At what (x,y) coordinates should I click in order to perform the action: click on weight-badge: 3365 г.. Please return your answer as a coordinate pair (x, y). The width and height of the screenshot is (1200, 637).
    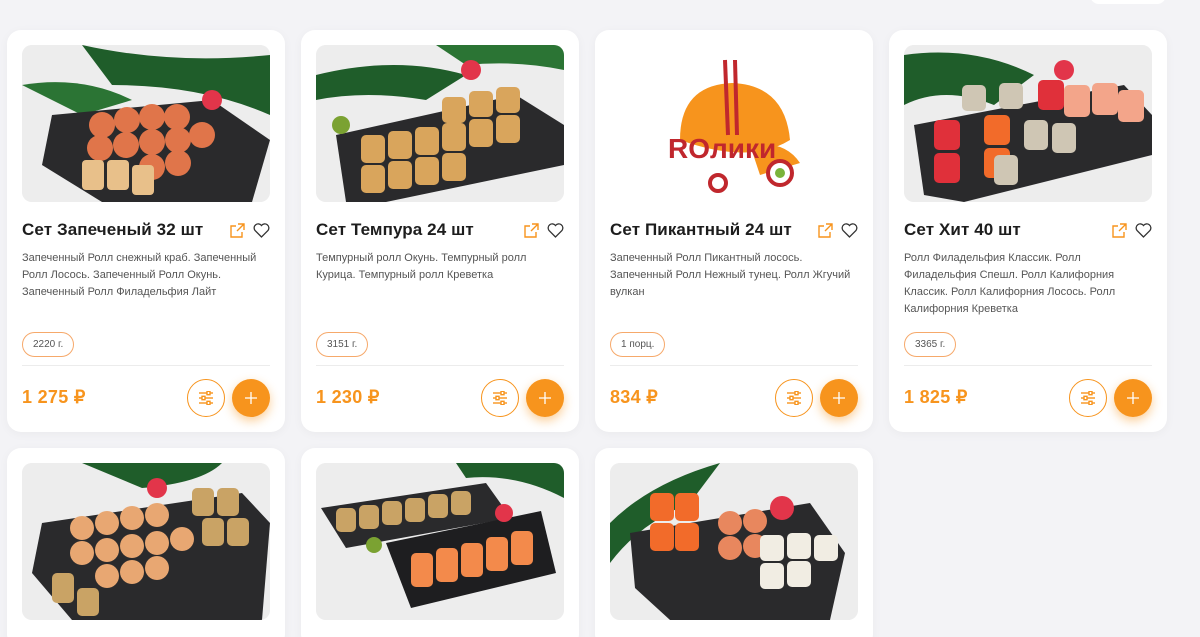
    Looking at the image, I should click on (930, 344).